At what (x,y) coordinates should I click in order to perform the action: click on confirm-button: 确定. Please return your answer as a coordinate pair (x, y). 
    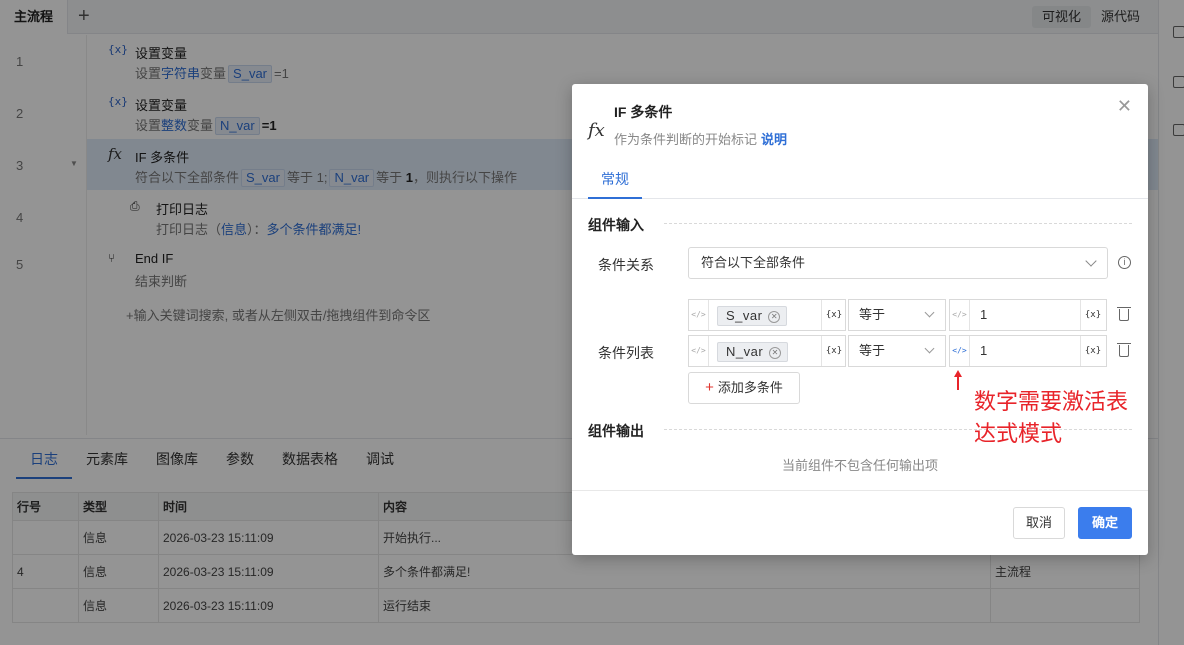
    Looking at the image, I should click on (1105, 523).